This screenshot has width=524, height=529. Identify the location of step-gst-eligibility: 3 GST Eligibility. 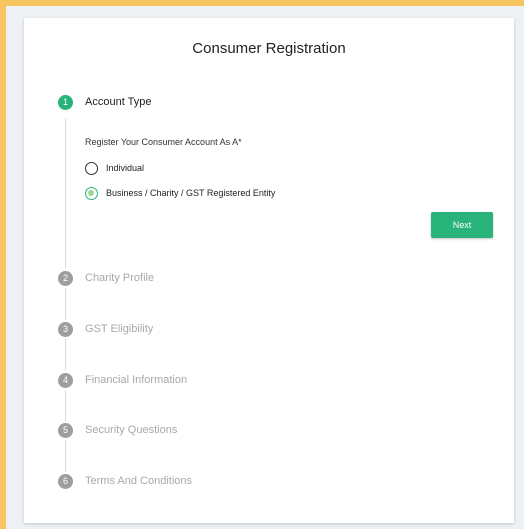
(105, 329).